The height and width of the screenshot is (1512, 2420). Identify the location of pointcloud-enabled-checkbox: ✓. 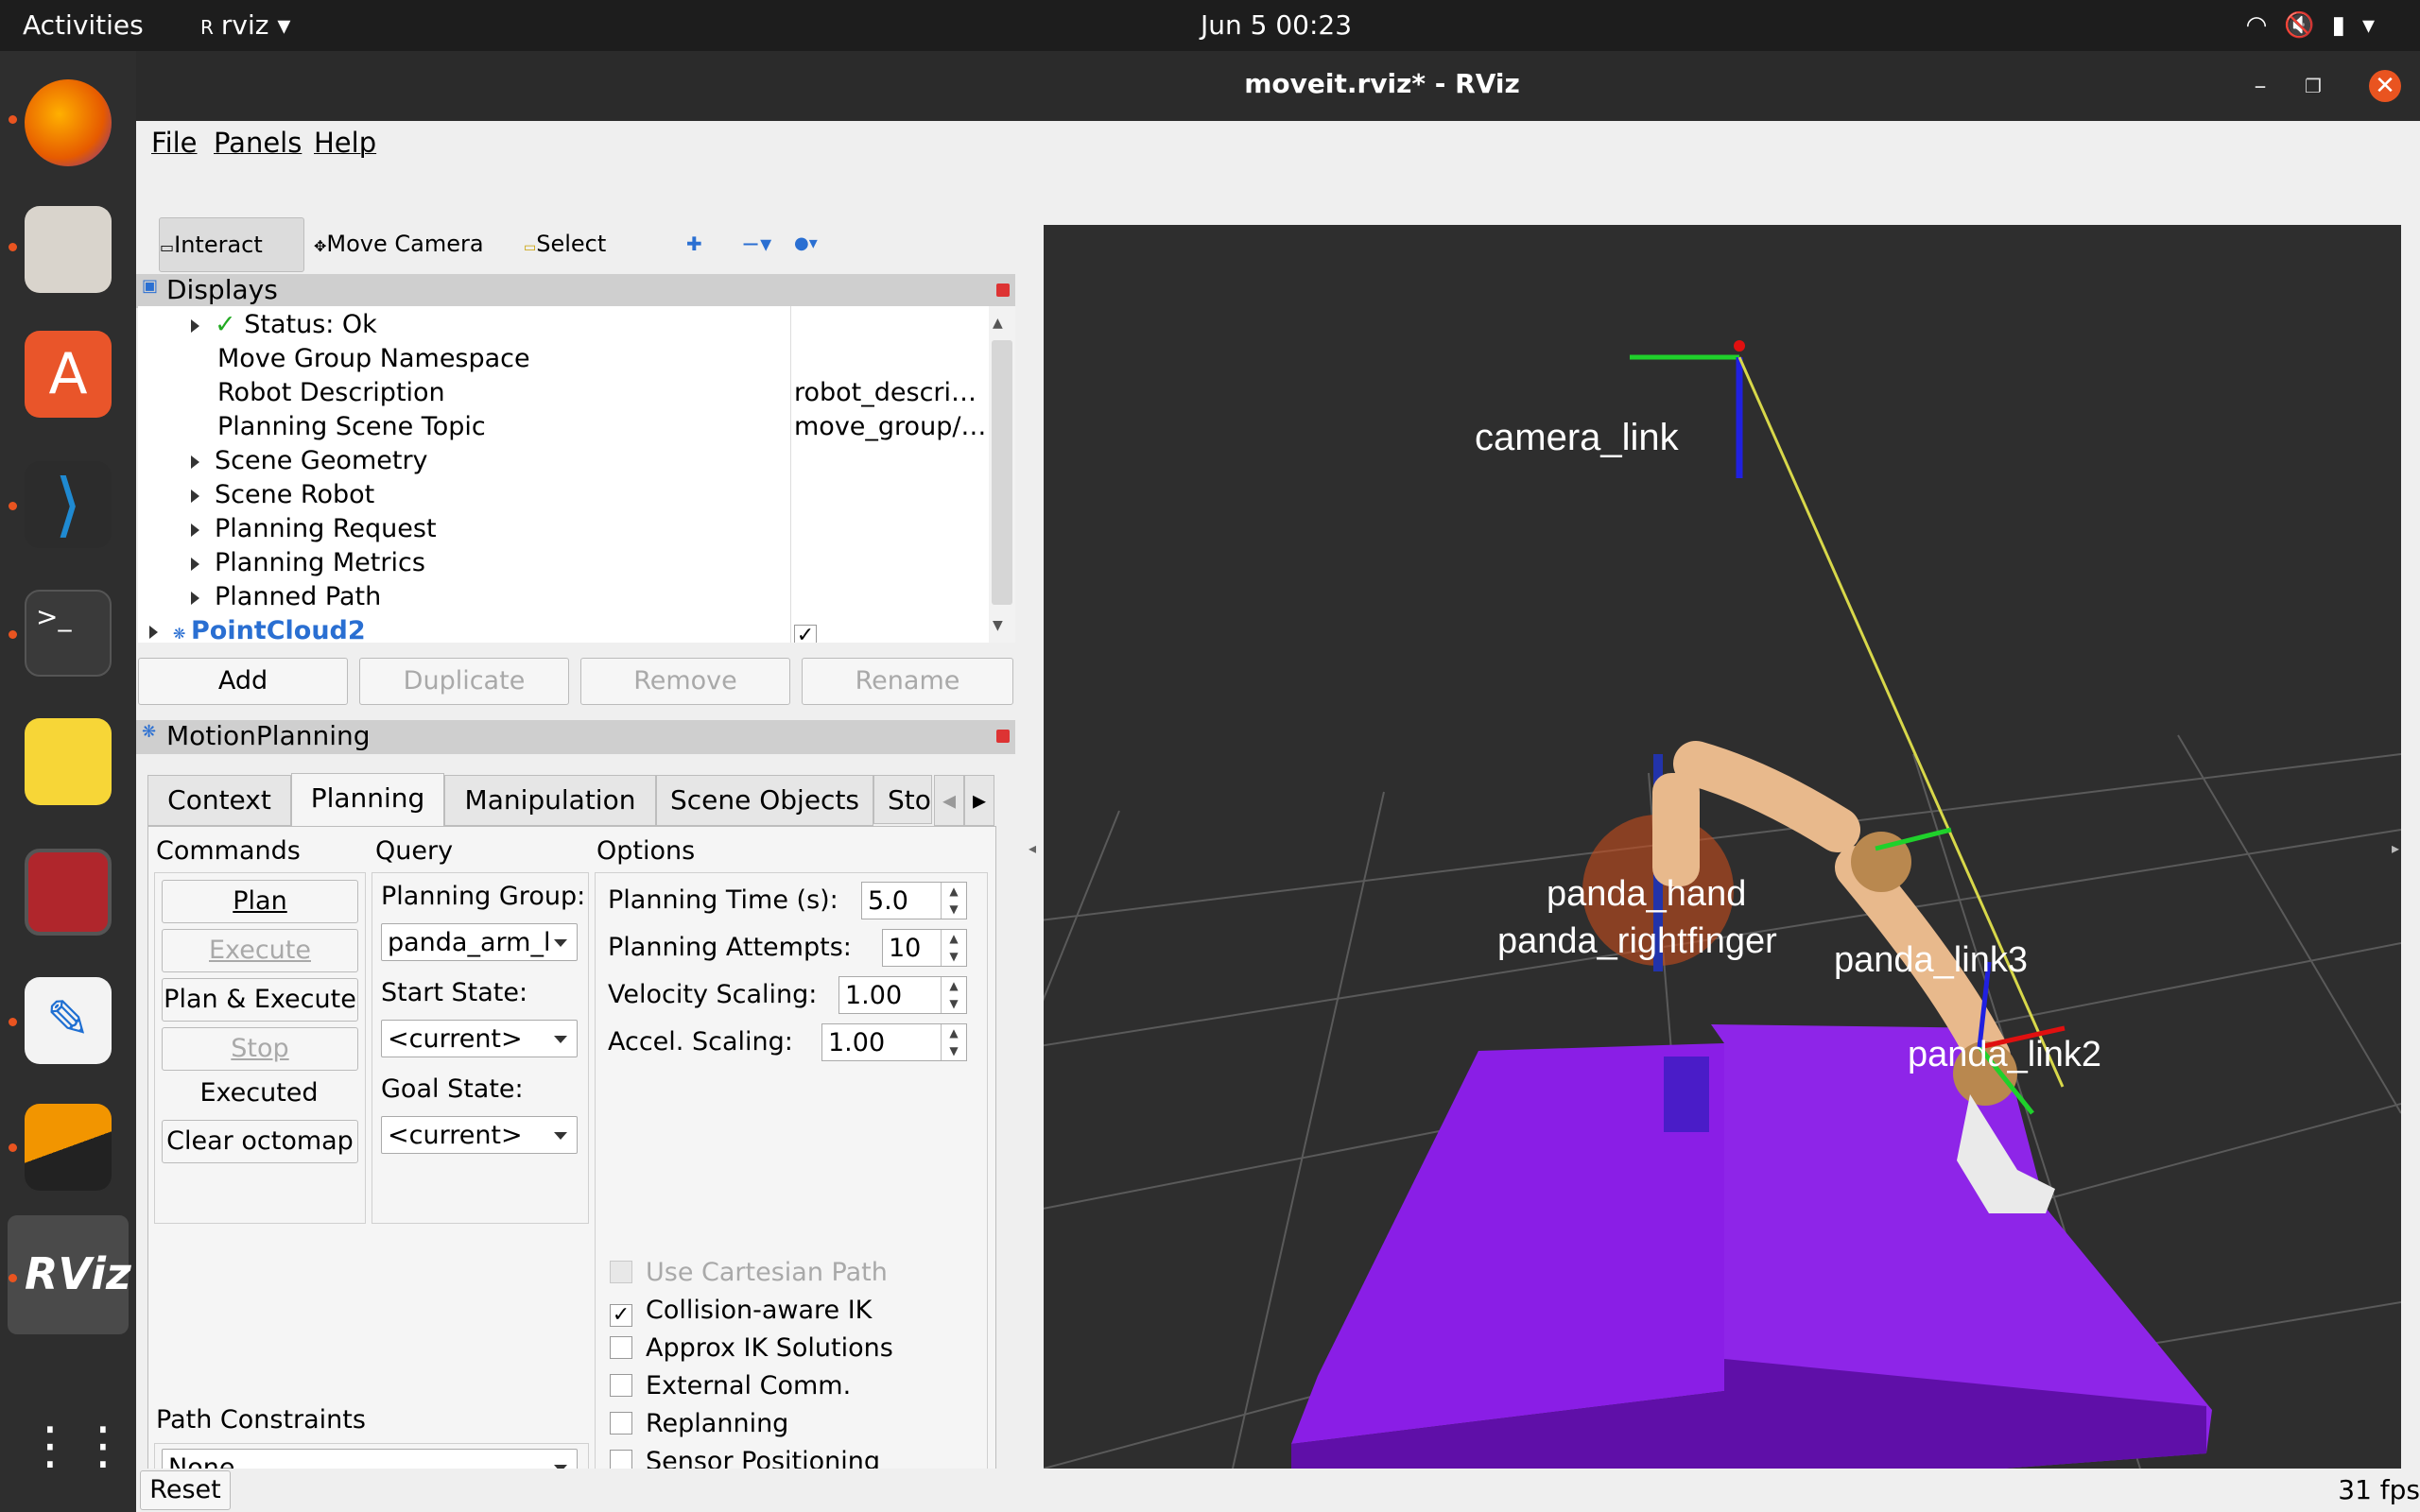
(812, 628).